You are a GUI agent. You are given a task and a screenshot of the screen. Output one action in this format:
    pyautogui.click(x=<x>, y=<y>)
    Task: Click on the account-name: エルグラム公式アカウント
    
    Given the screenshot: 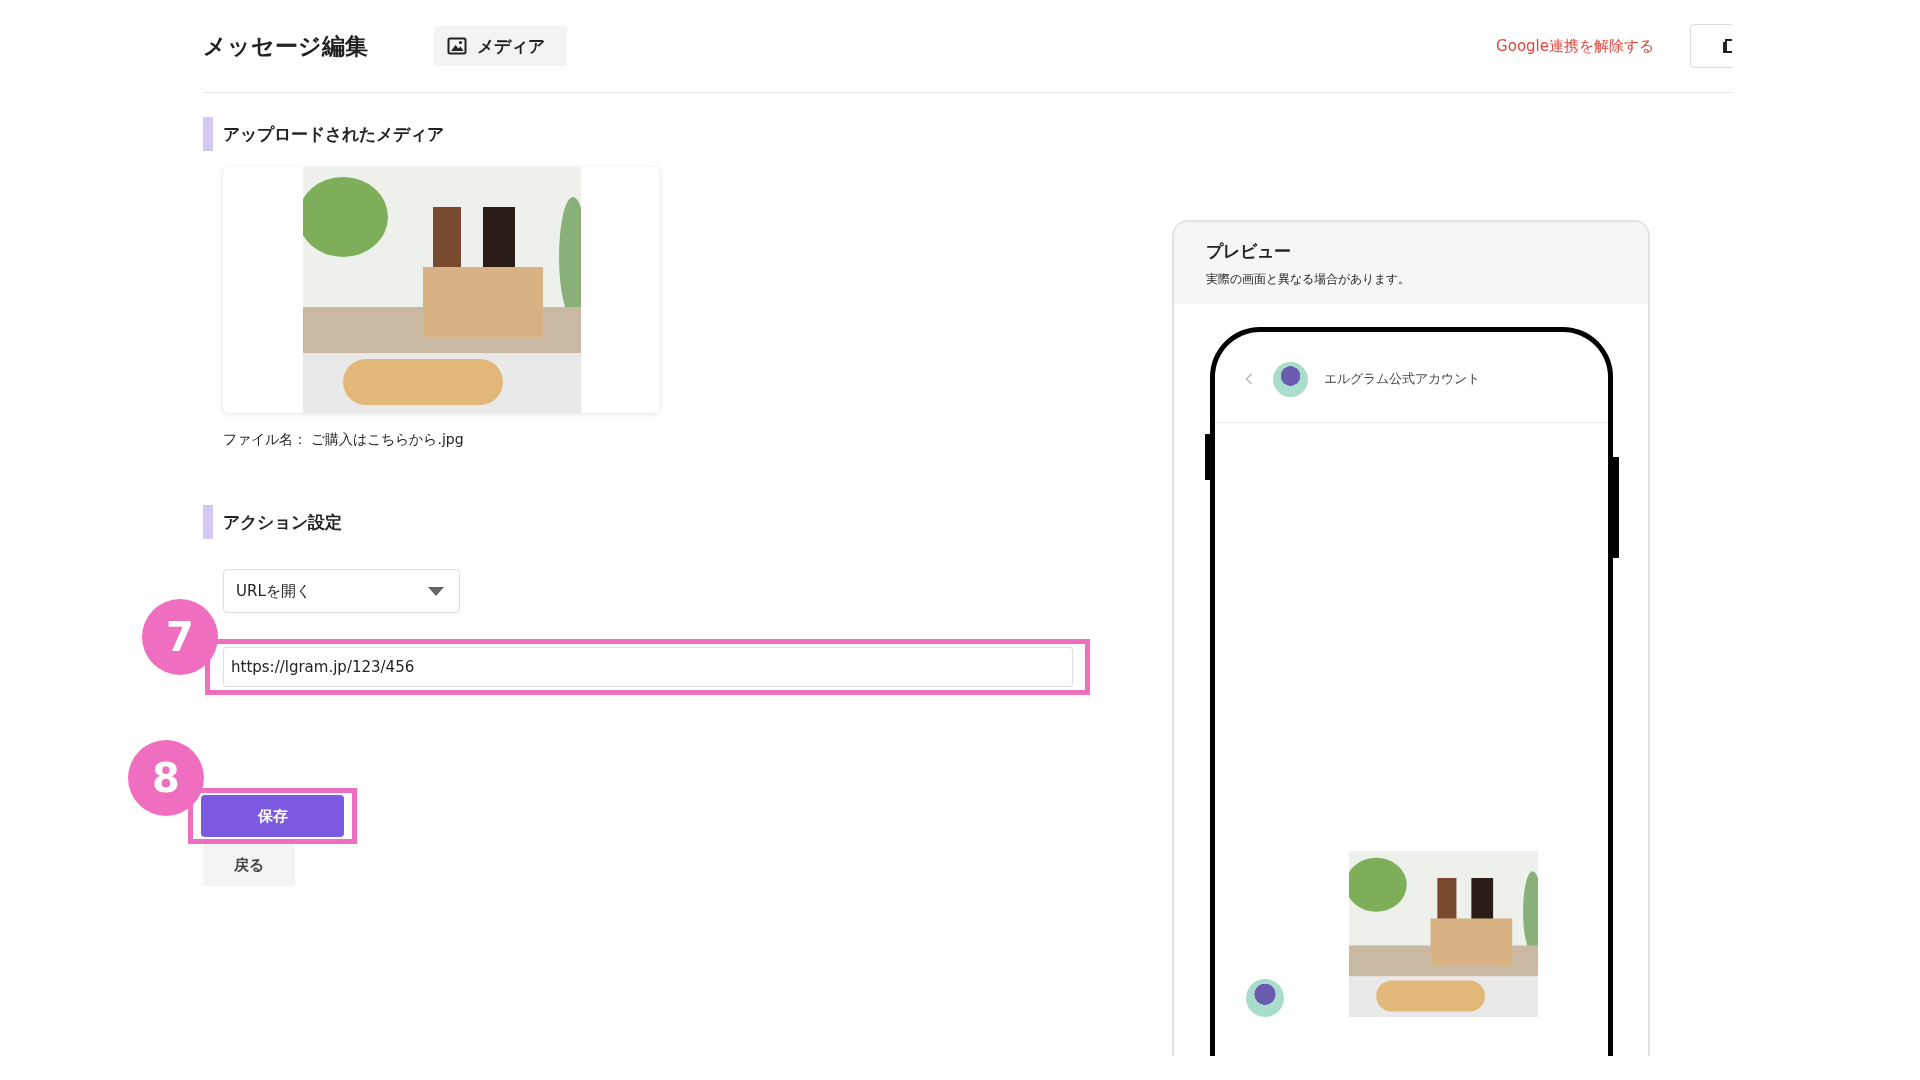 What is the action you would take?
    pyautogui.click(x=1402, y=379)
    